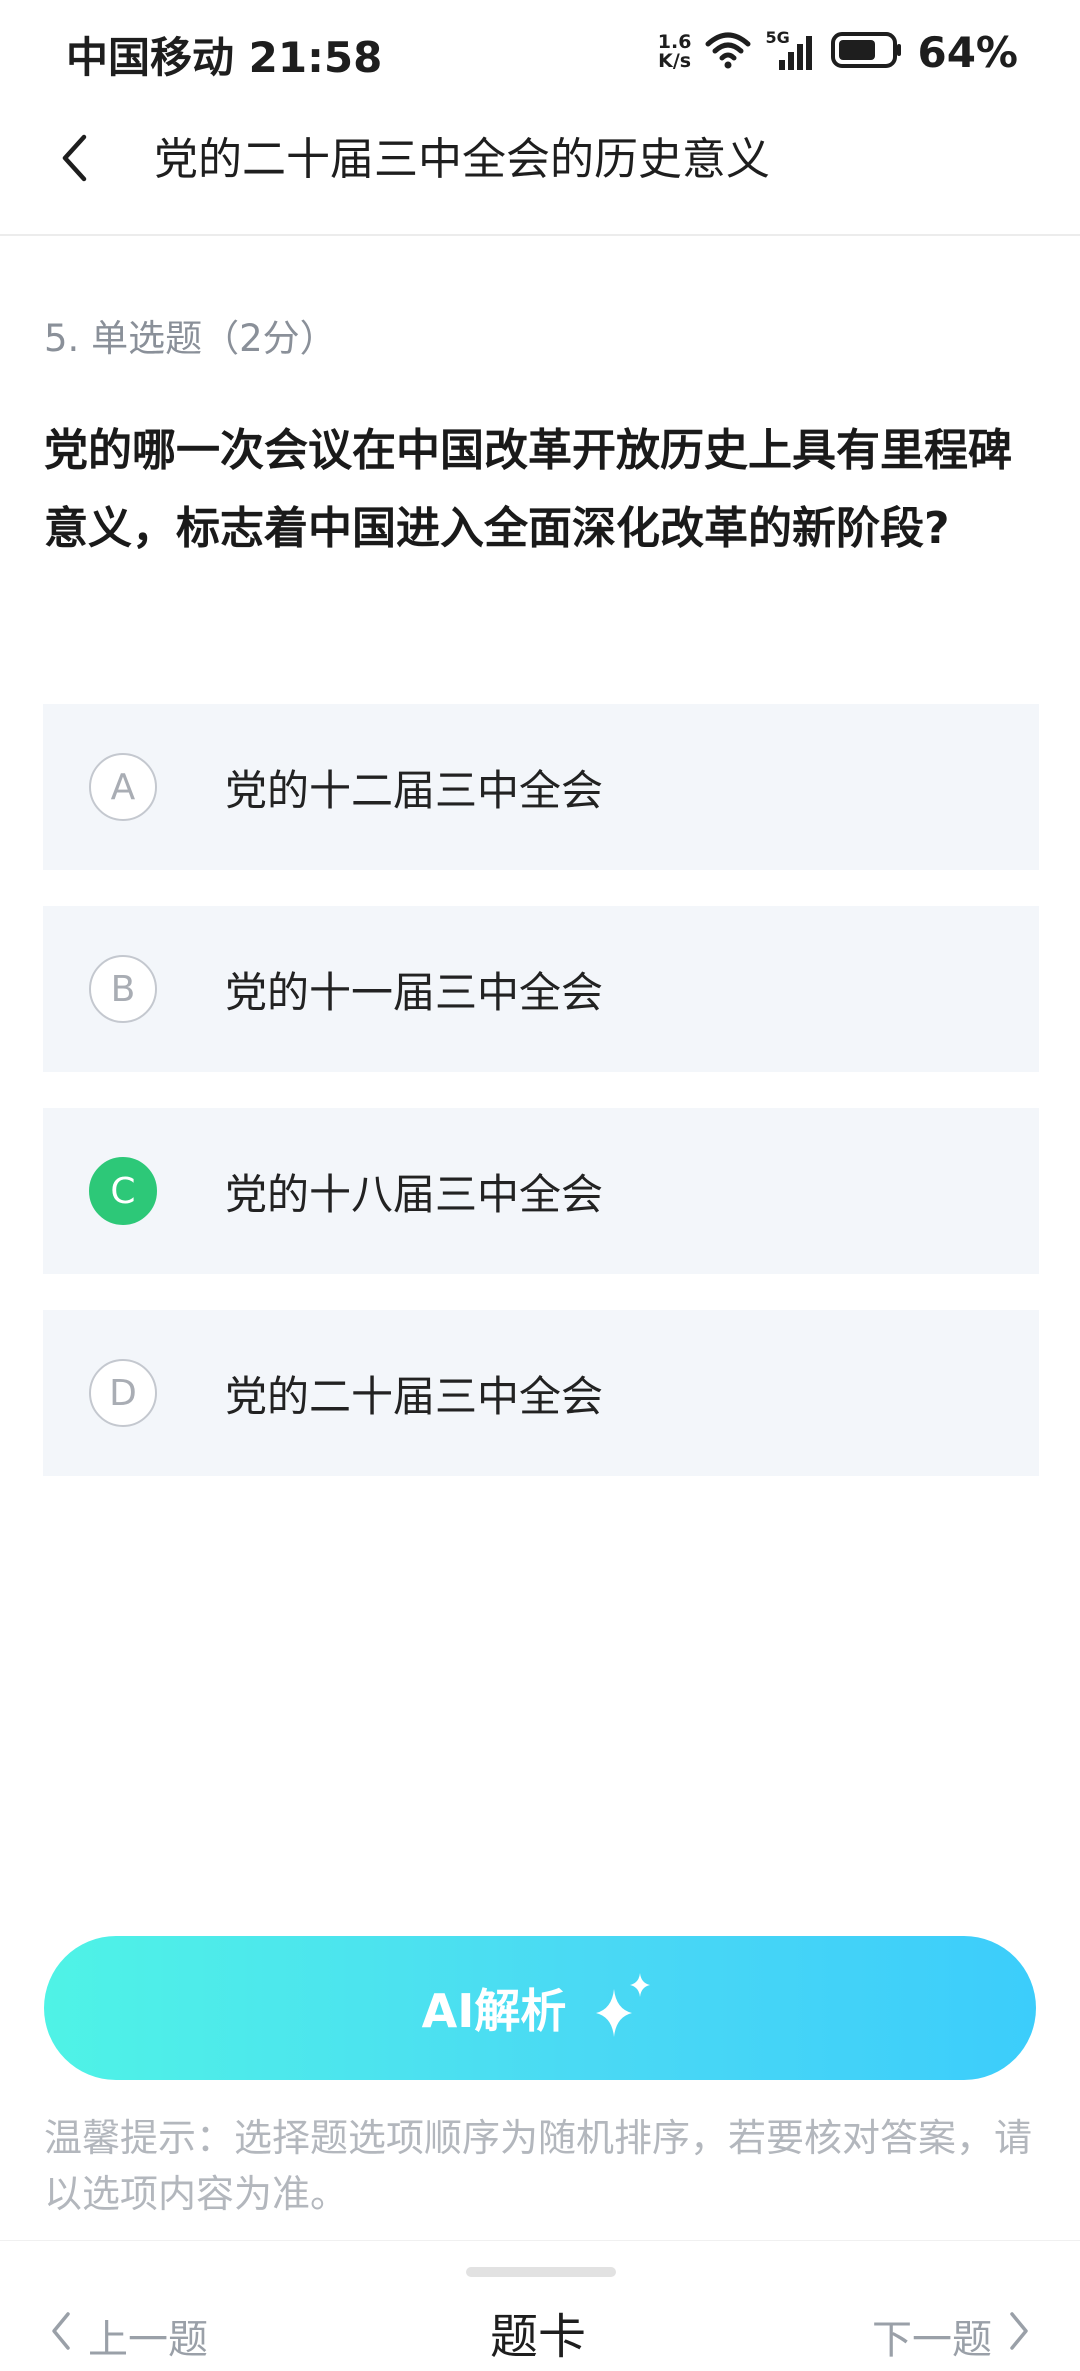 This screenshot has width=1080, height=2371. I want to click on option-letter-badge: D, so click(123, 1393).